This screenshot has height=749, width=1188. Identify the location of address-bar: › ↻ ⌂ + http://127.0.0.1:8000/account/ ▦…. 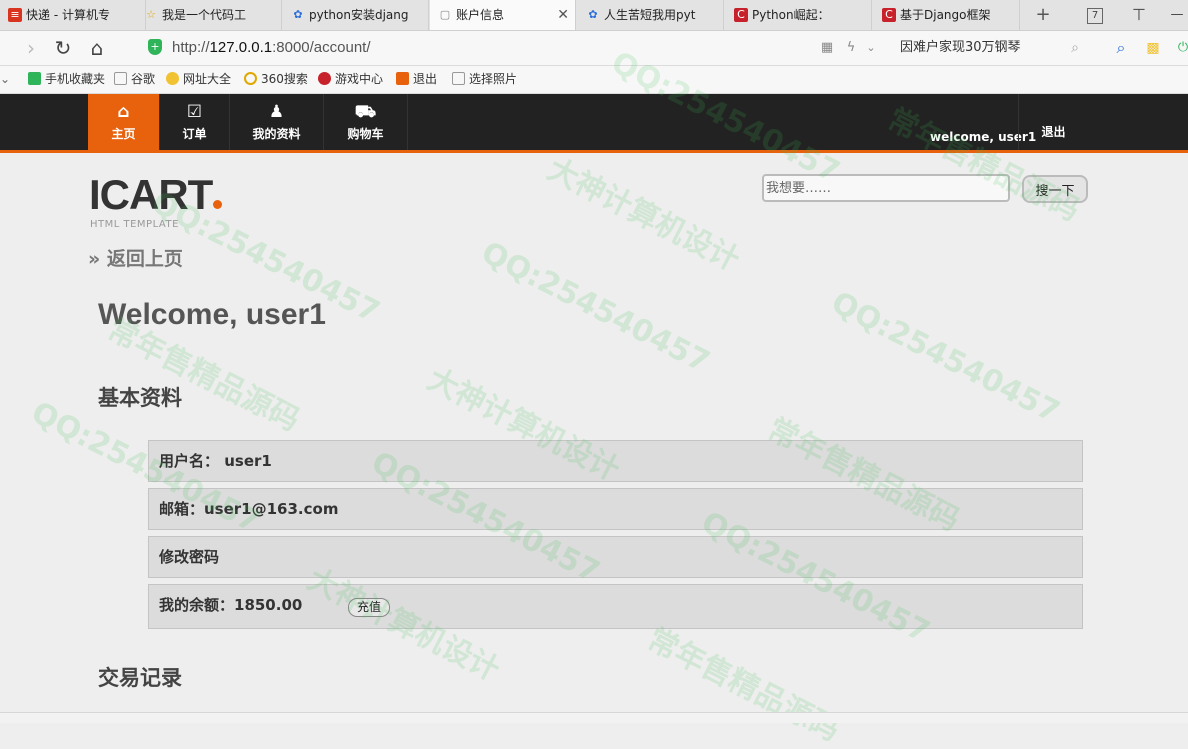
(594, 48).